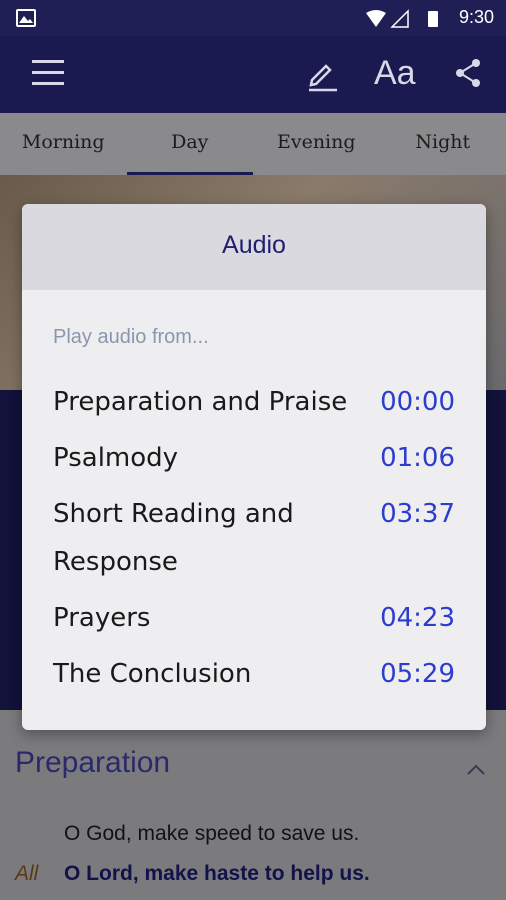 This screenshot has height=900, width=506. What do you see at coordinates (254, 618) in the screenshot?
I see `audio-item-prayers: Prayers 04:23` at bounding box center [254, 618].